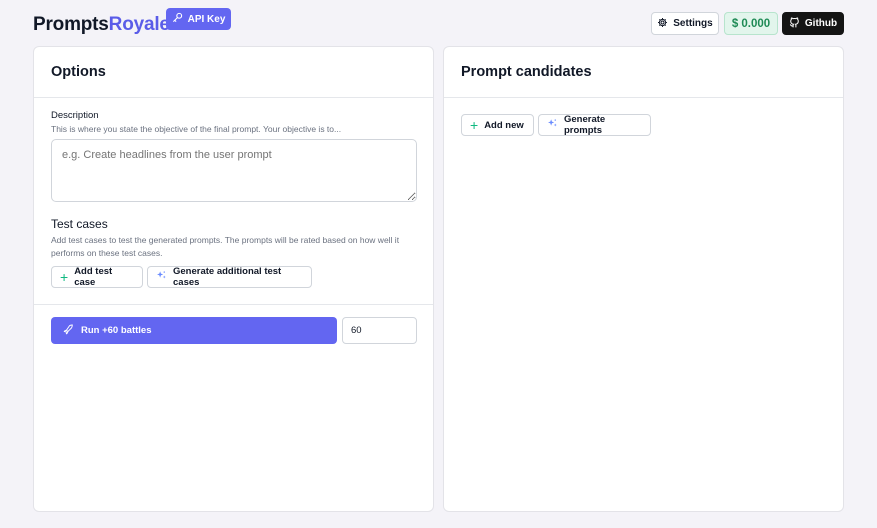 The width and height of the screenshot is (877, 528). Describe the element at coordinates (139, 24) in the screenshot. I see `brand-part2: Royale` at that location.